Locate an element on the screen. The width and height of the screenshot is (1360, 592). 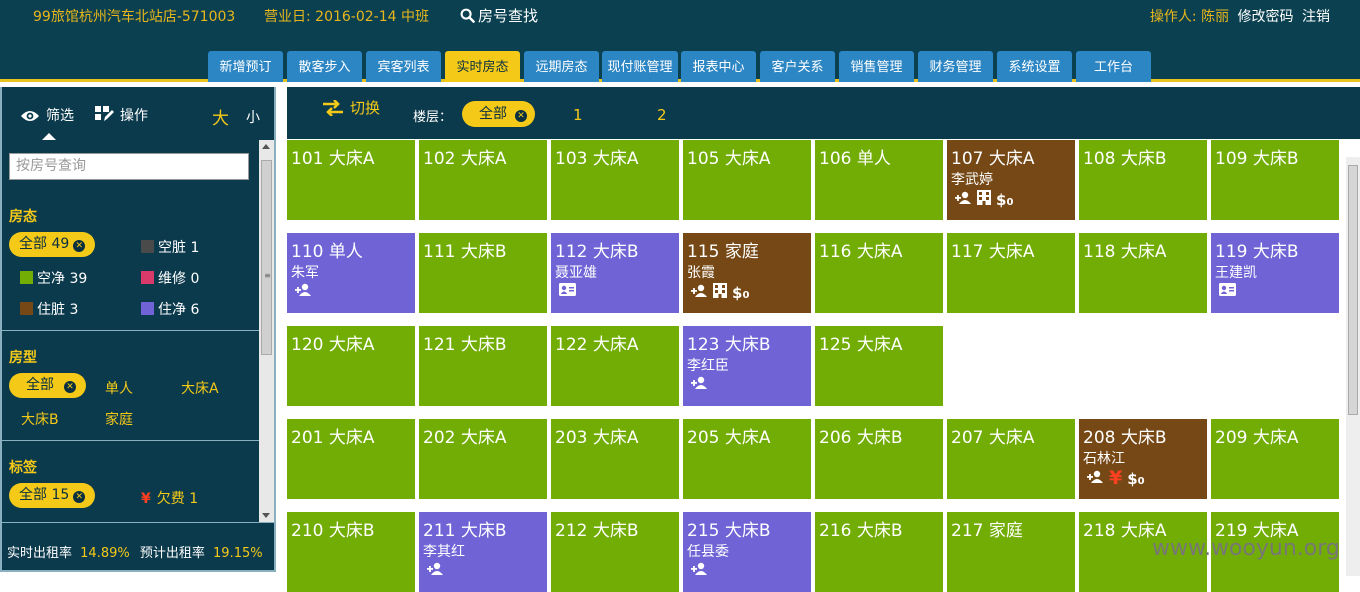
logout-link: 注销 is located at coordinates (1316, 17).